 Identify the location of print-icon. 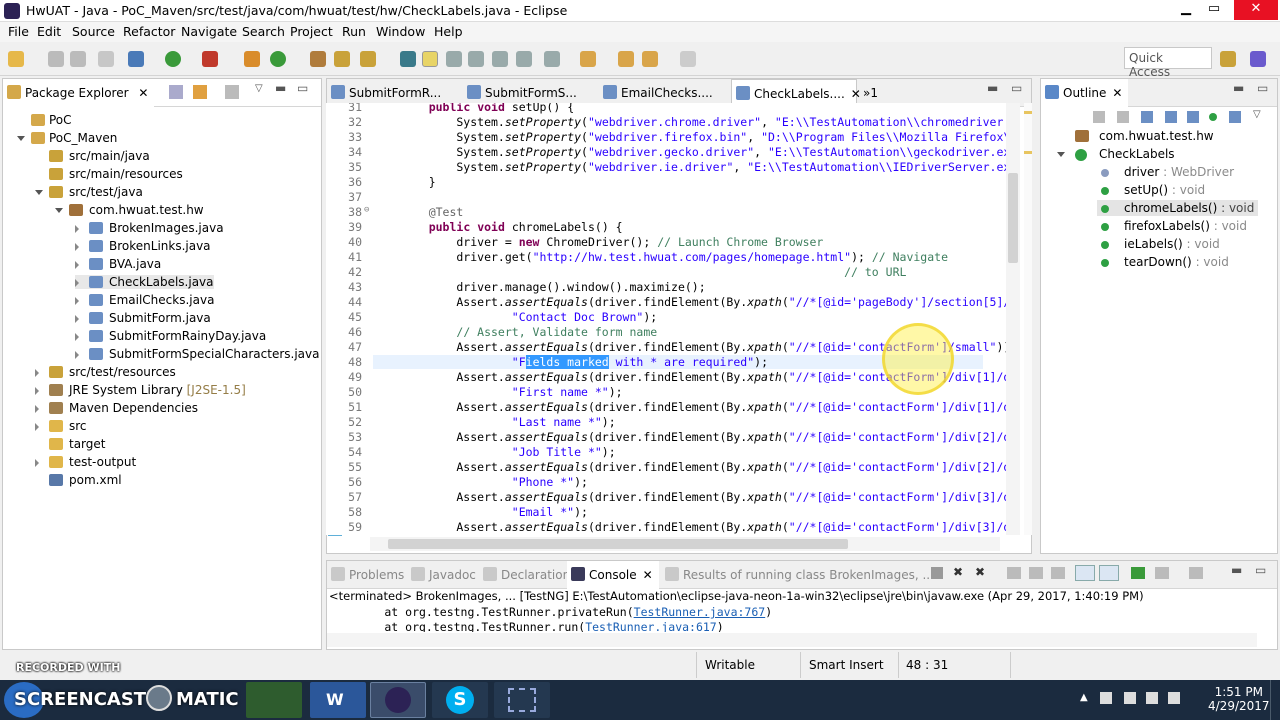
(106, 59).